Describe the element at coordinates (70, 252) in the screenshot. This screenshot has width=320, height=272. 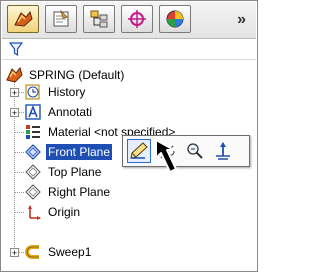
I see `tree-item-label: Sweep1` at that location.